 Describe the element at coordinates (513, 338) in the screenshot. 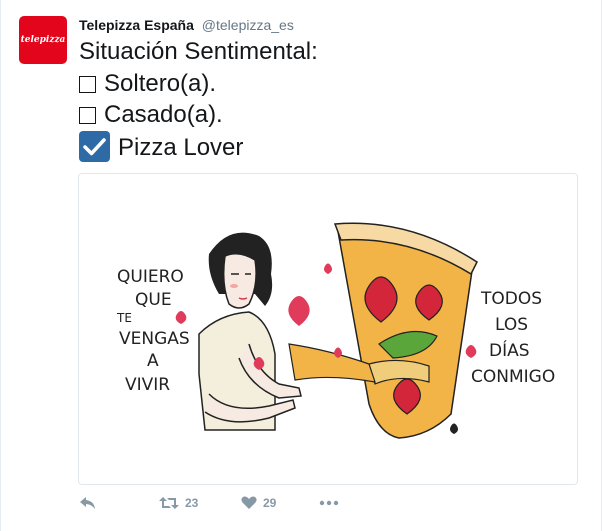

I see `right-script: TODOS LOS DÍAS CONMIGO` at that location.